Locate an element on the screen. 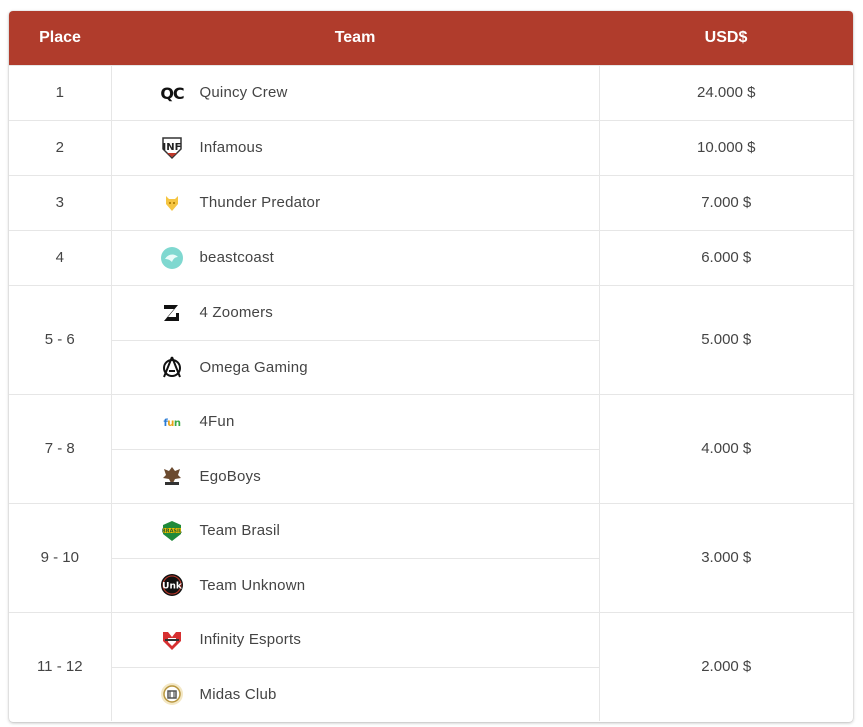  table-row: 1 QC Quincy Crew 24.000 $ is located at coordinates (431, 92).